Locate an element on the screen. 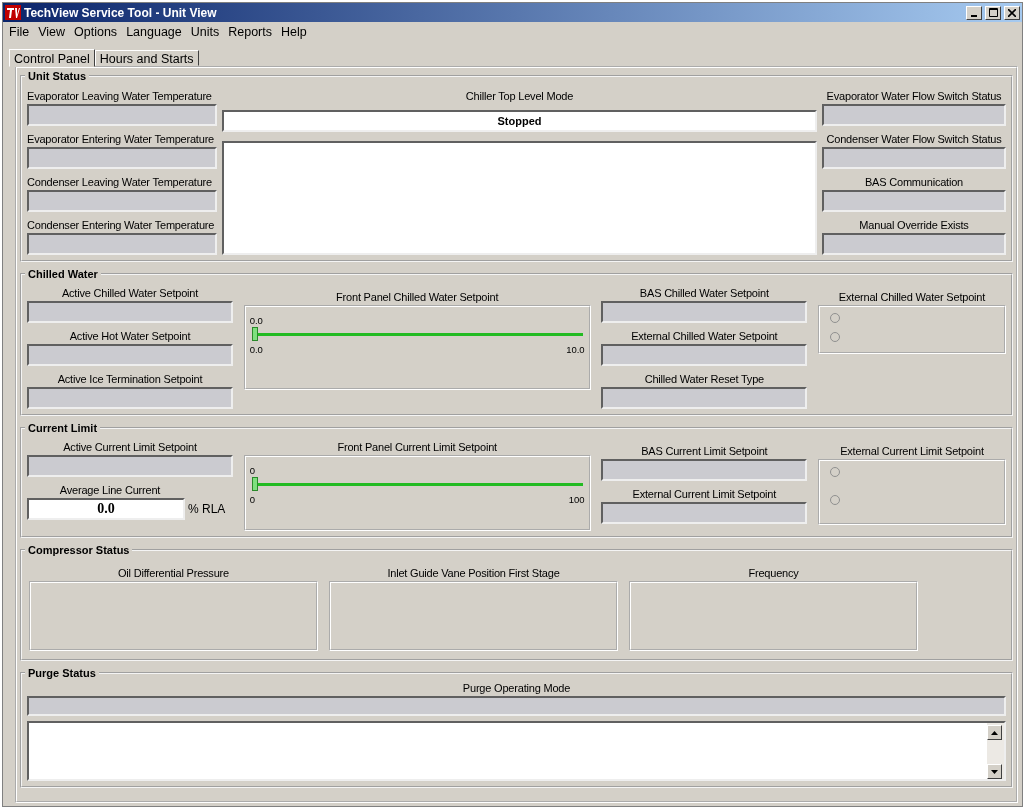 The image size is (1025, 811). menu-item: Reports is located at coordinates (250, 32).